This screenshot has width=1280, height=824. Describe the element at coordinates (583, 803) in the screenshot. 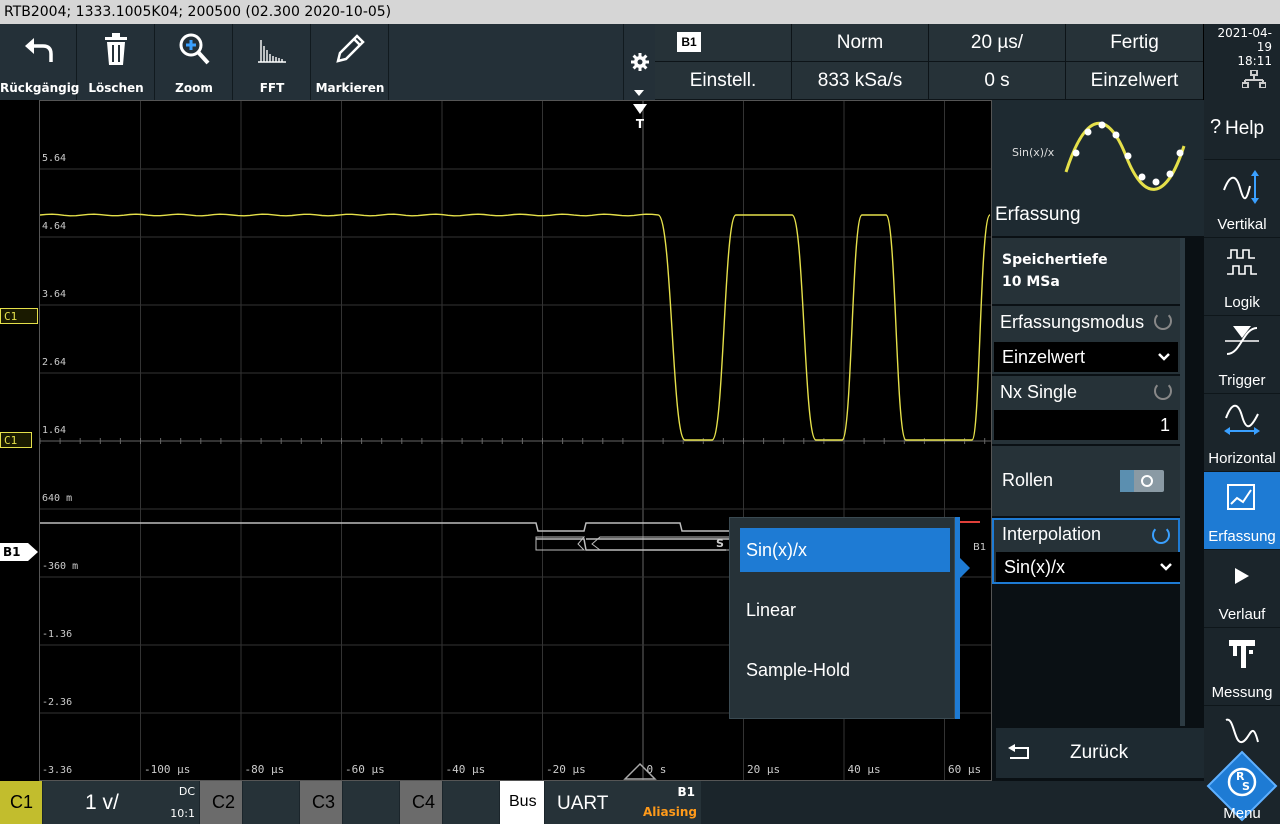

I see `bus-protocol: UART` at that location.